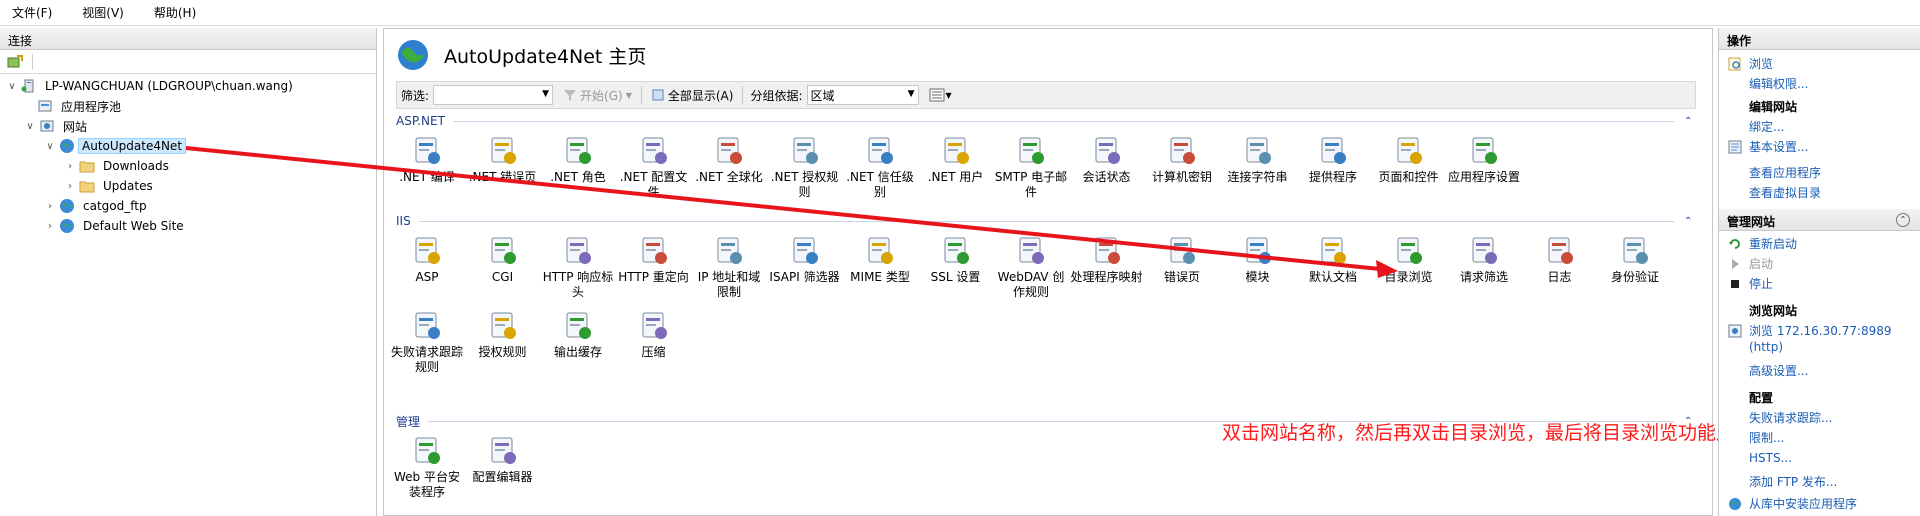  I want to click on feature-item: HTTP 响应标头, so click(578, 267).